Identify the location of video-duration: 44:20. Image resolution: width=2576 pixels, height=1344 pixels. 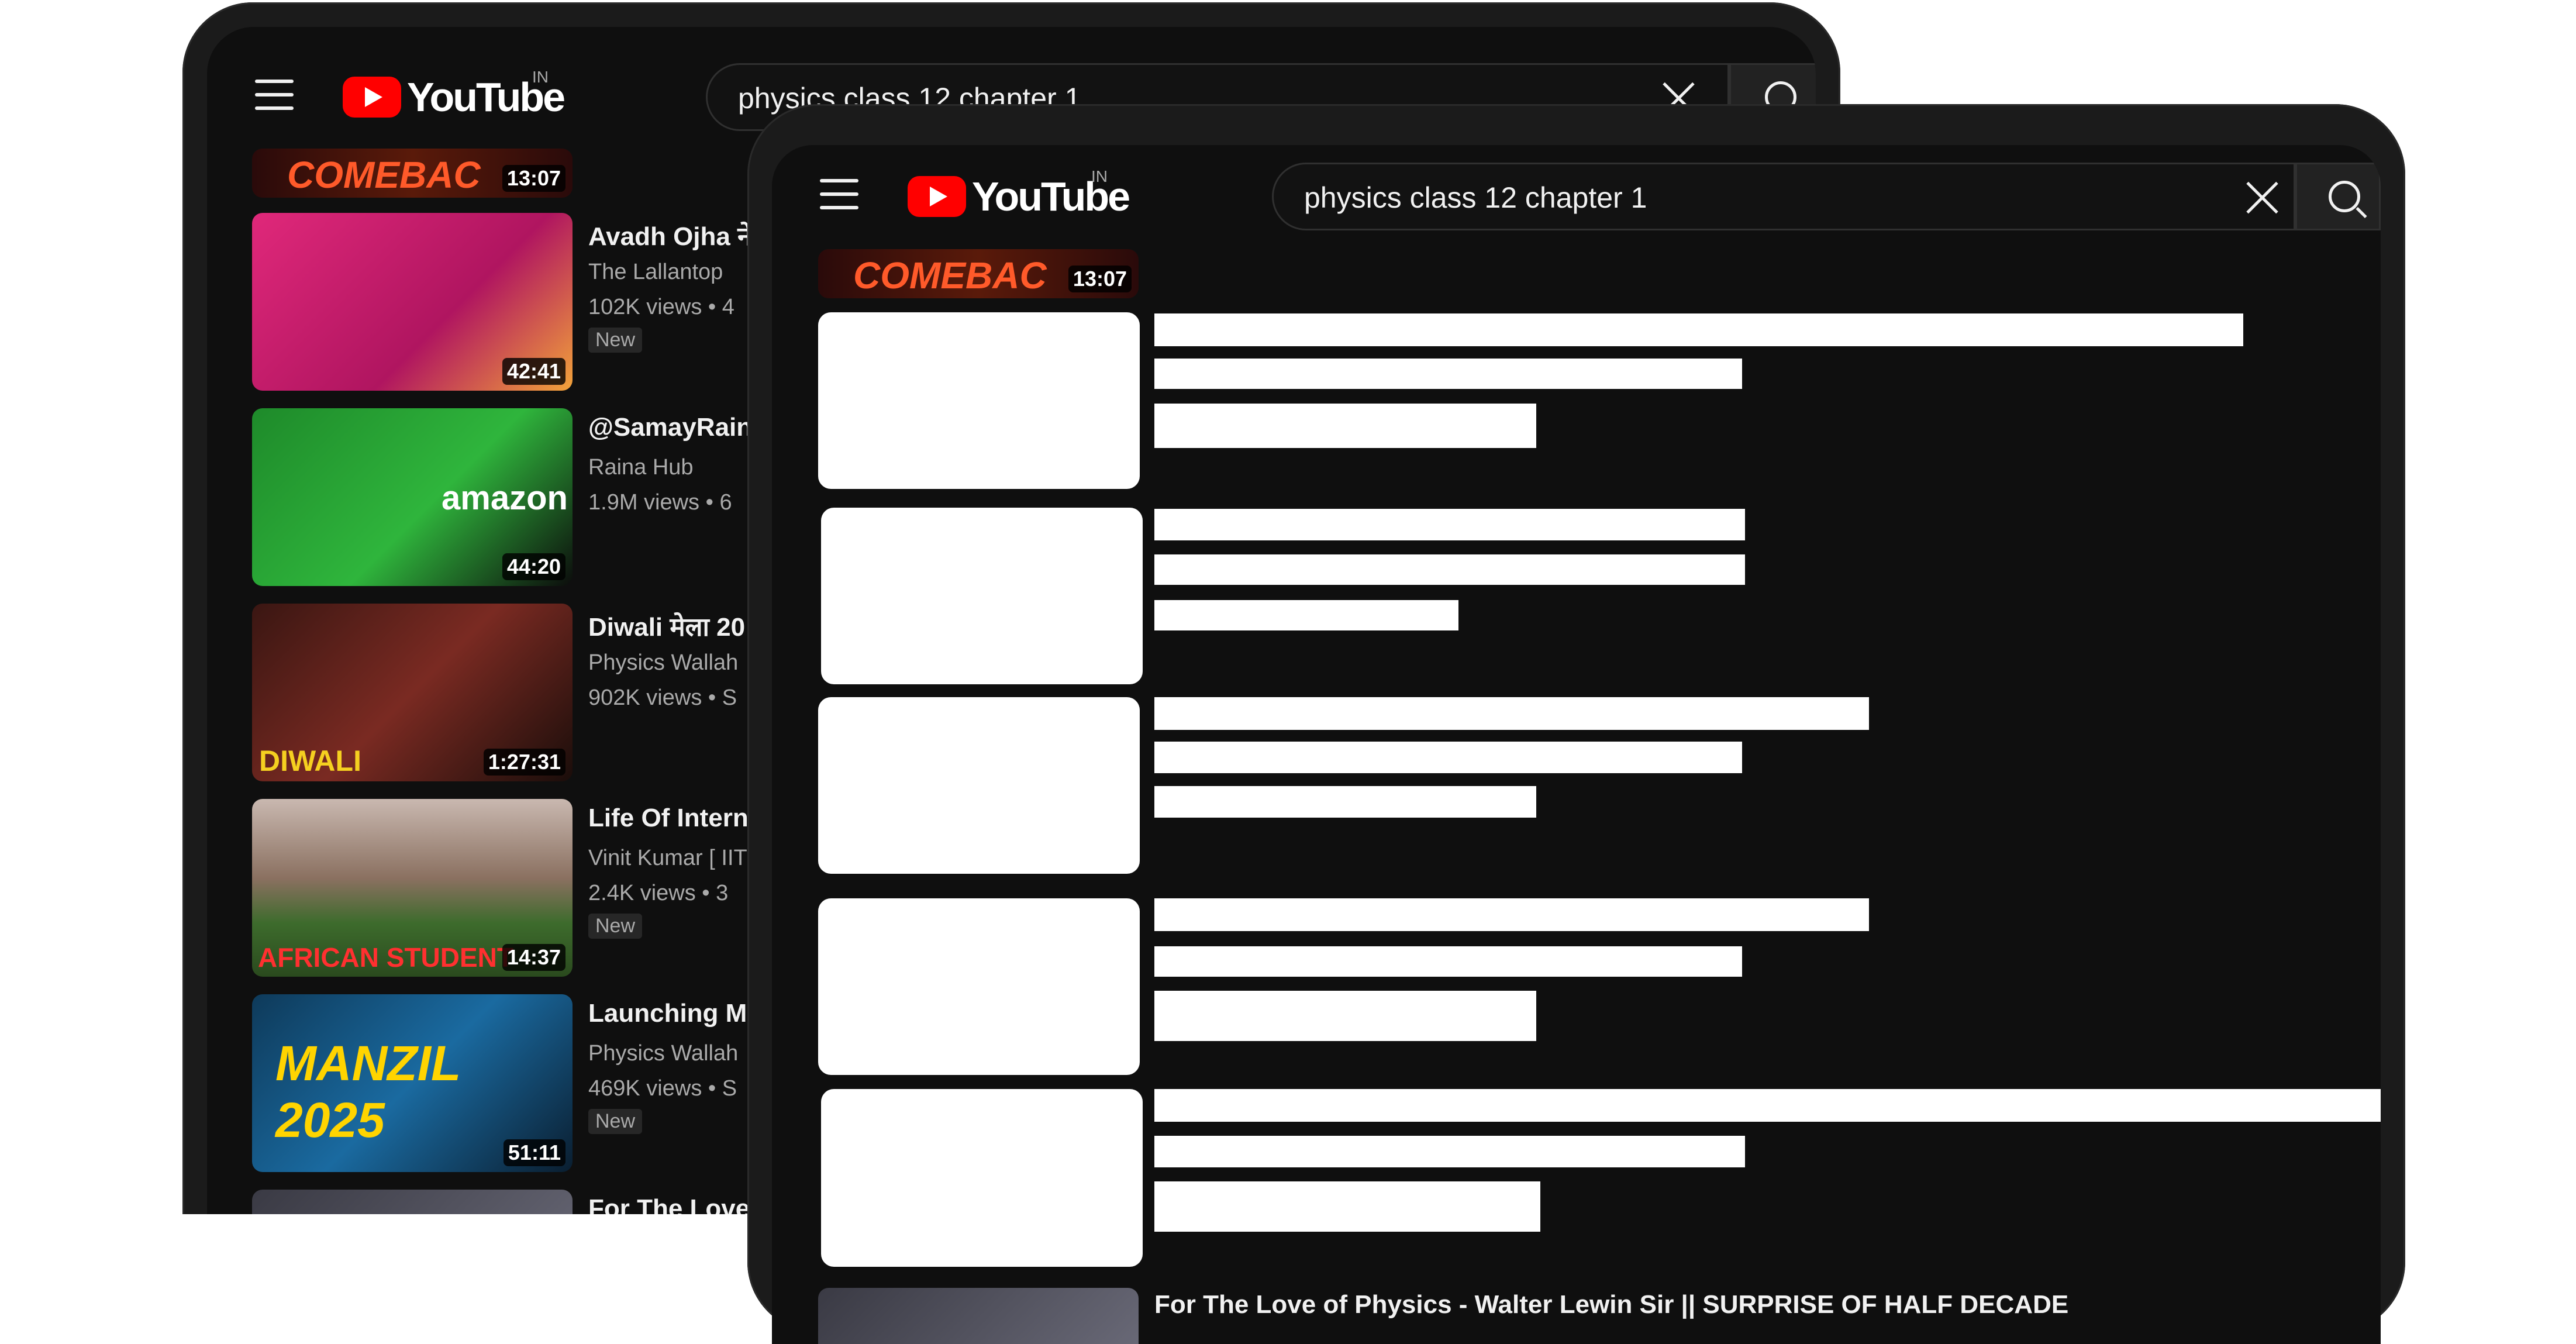
(534, 567).